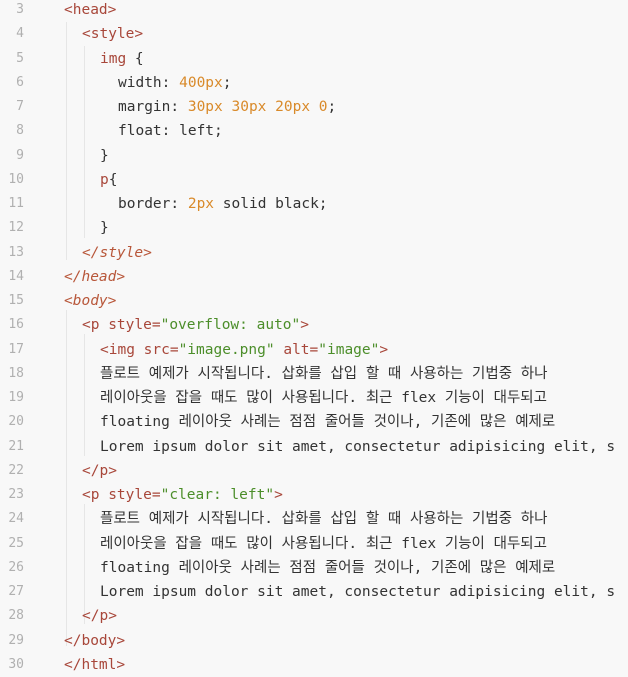 The image size is (628, 677). Describe the element at coordinates (90, 11) in the screenshot. I see `code-text: <head>` at that location.